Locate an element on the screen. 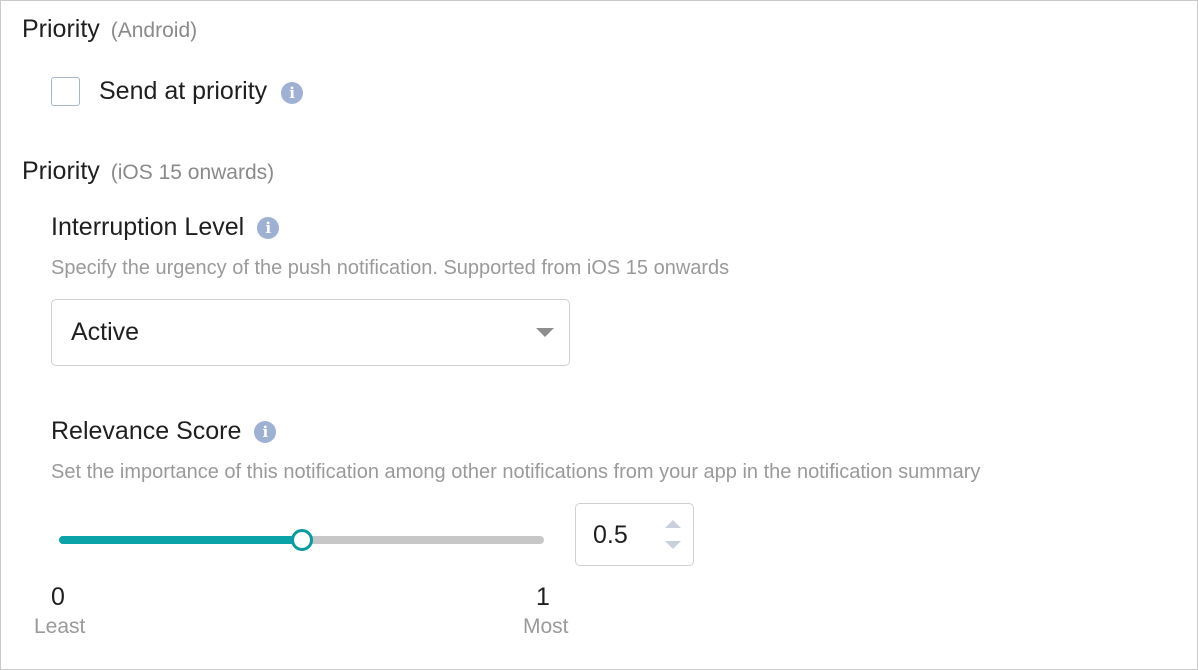  relevance-score-heading: Relevance Score i is located at coordinates (164, 431).